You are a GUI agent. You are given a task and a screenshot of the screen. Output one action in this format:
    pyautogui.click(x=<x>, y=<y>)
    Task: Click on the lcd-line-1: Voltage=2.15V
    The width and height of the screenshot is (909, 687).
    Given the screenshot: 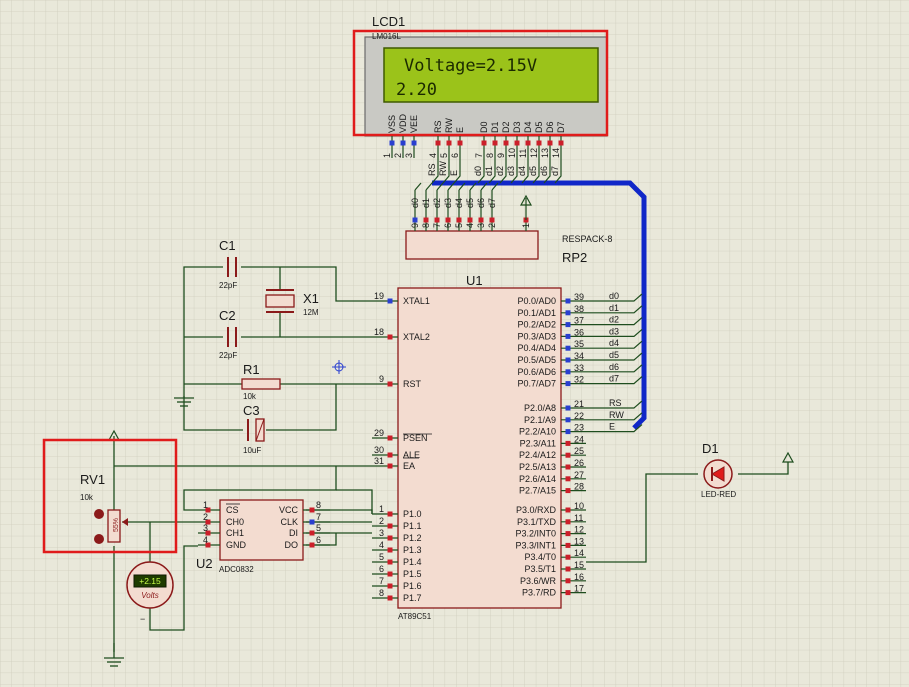 What is the action you would take?
    pyautogui.click(x=470, y=66)
    